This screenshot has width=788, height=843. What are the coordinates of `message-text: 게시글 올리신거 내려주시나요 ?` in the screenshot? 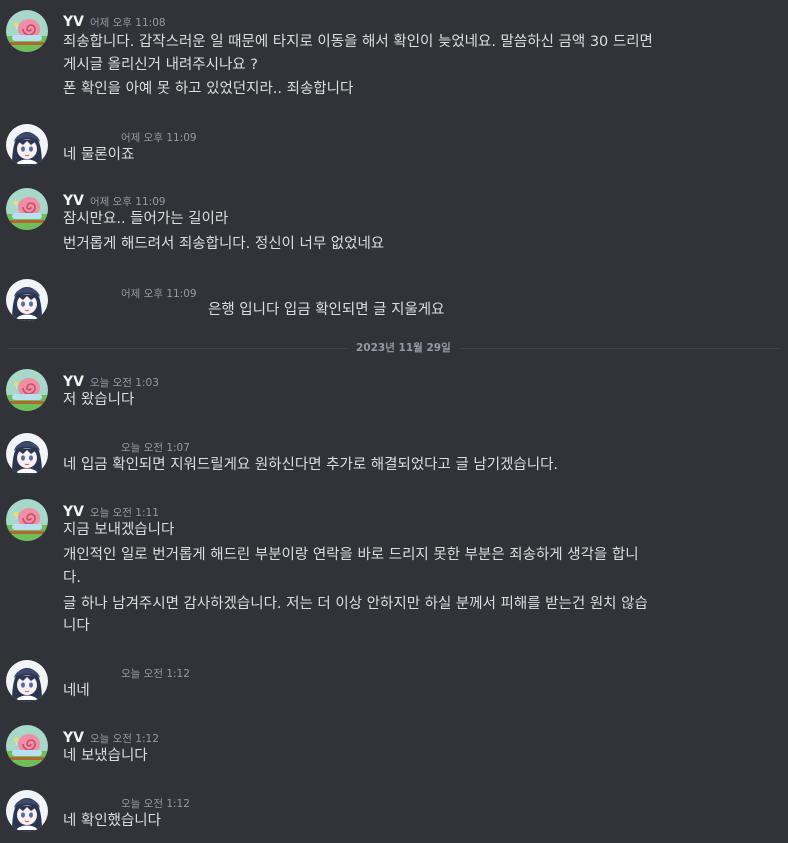 It's located at (160, 65).